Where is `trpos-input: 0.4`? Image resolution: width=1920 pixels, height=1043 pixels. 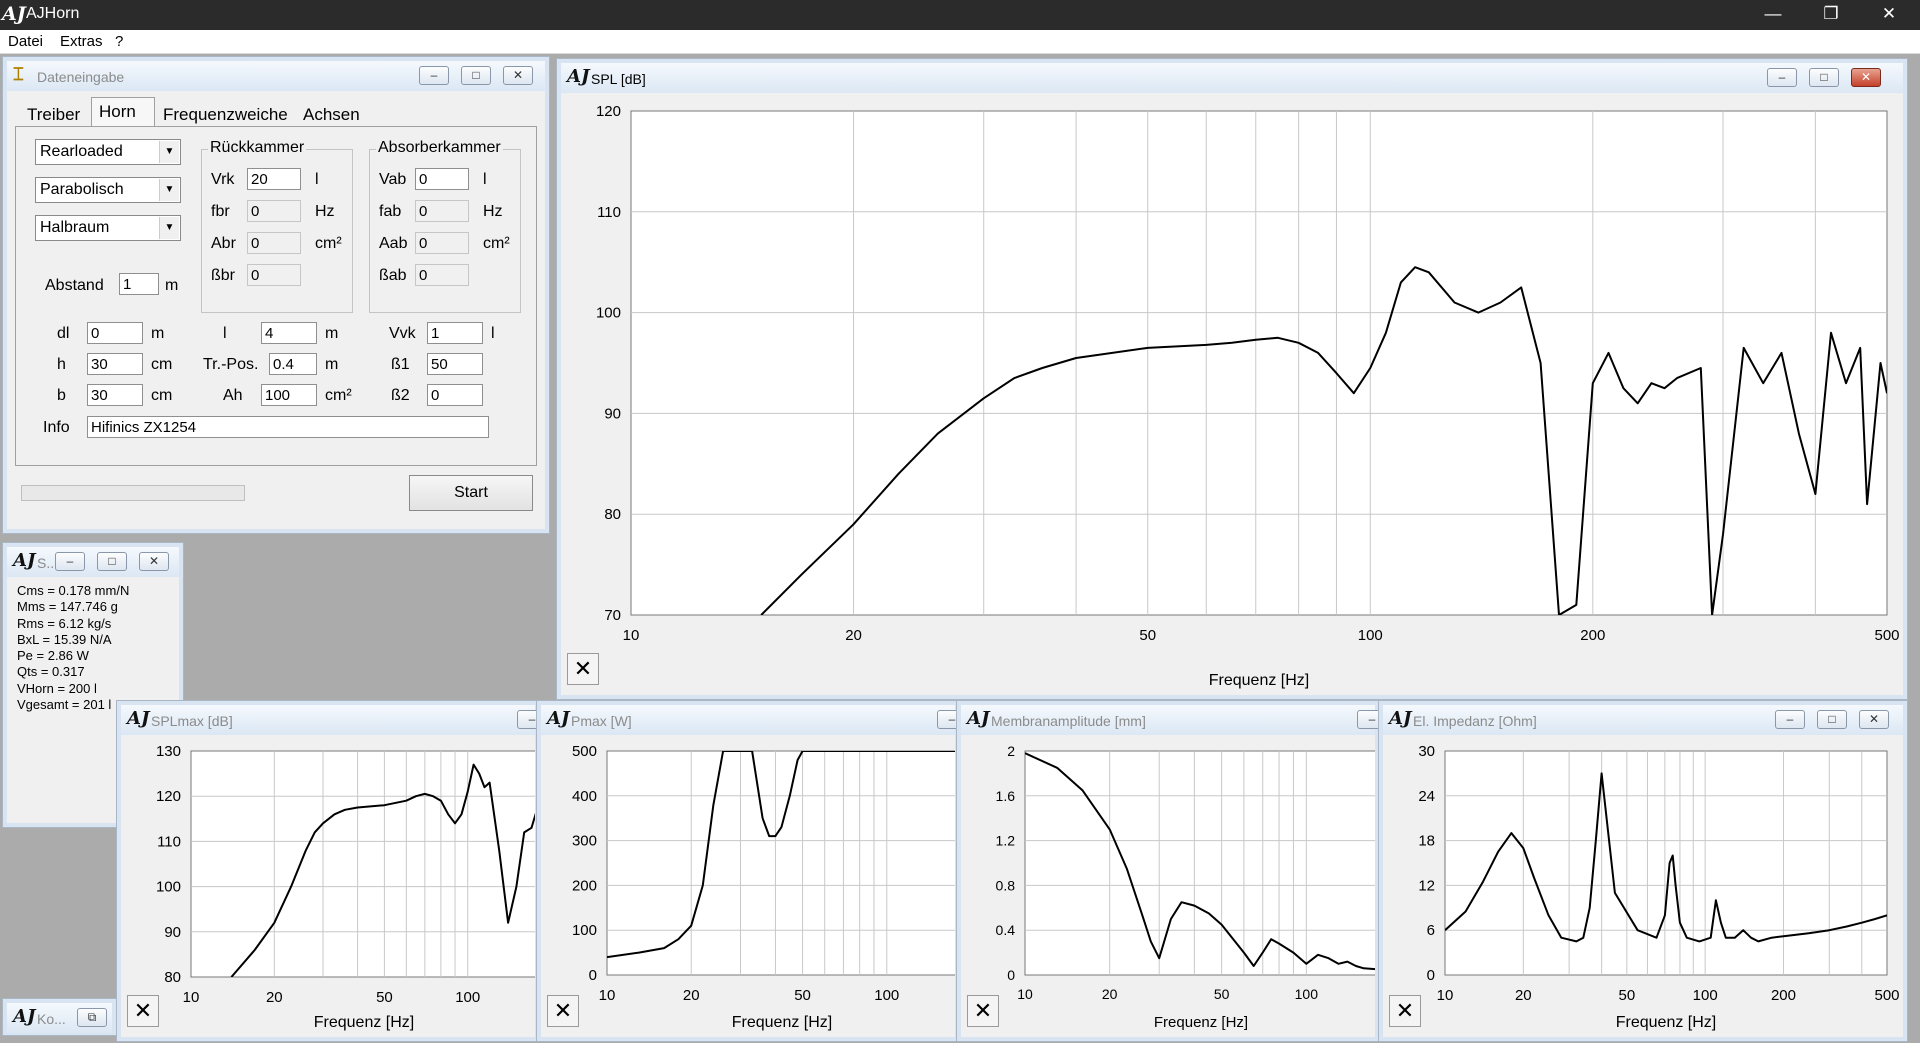
trpos-input: 0.4 is located at coordinates (293, 364).